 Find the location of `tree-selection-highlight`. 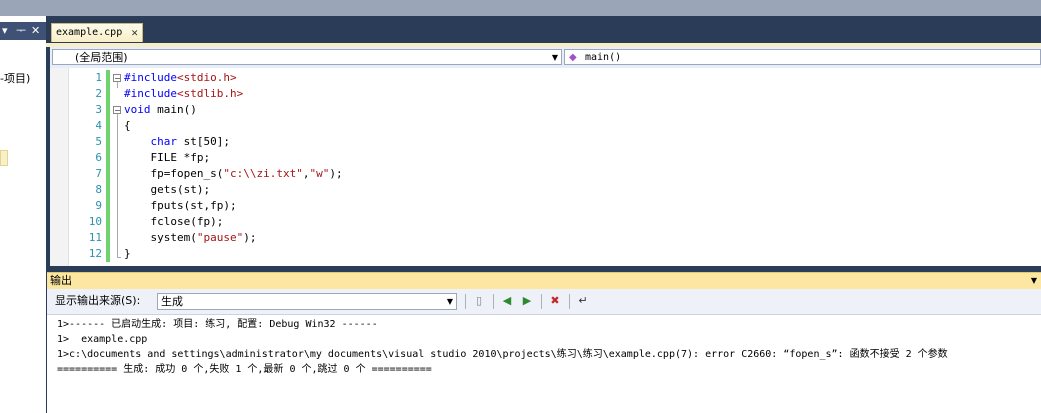

tree-selection-highlight is located at coordinates (4, 158).